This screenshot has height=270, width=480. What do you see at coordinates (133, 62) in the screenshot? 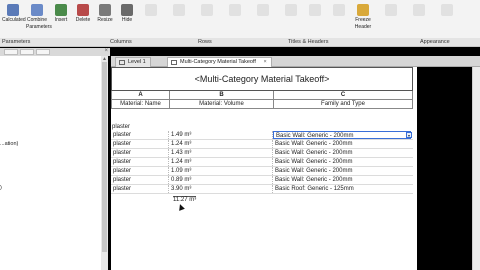
I see `tab-level-1: Level 1` at bounding box center [133, 62].